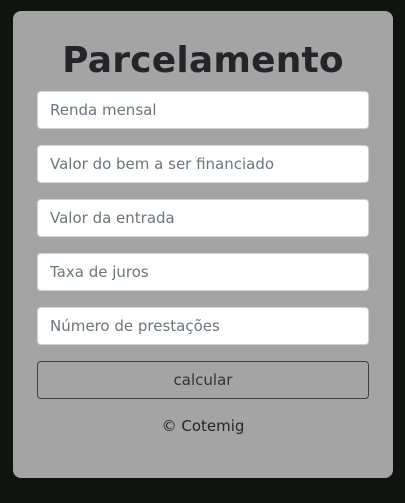 This screenshot has height=503, width=405. I want to click on valor-bem-input, so click(203, 164).